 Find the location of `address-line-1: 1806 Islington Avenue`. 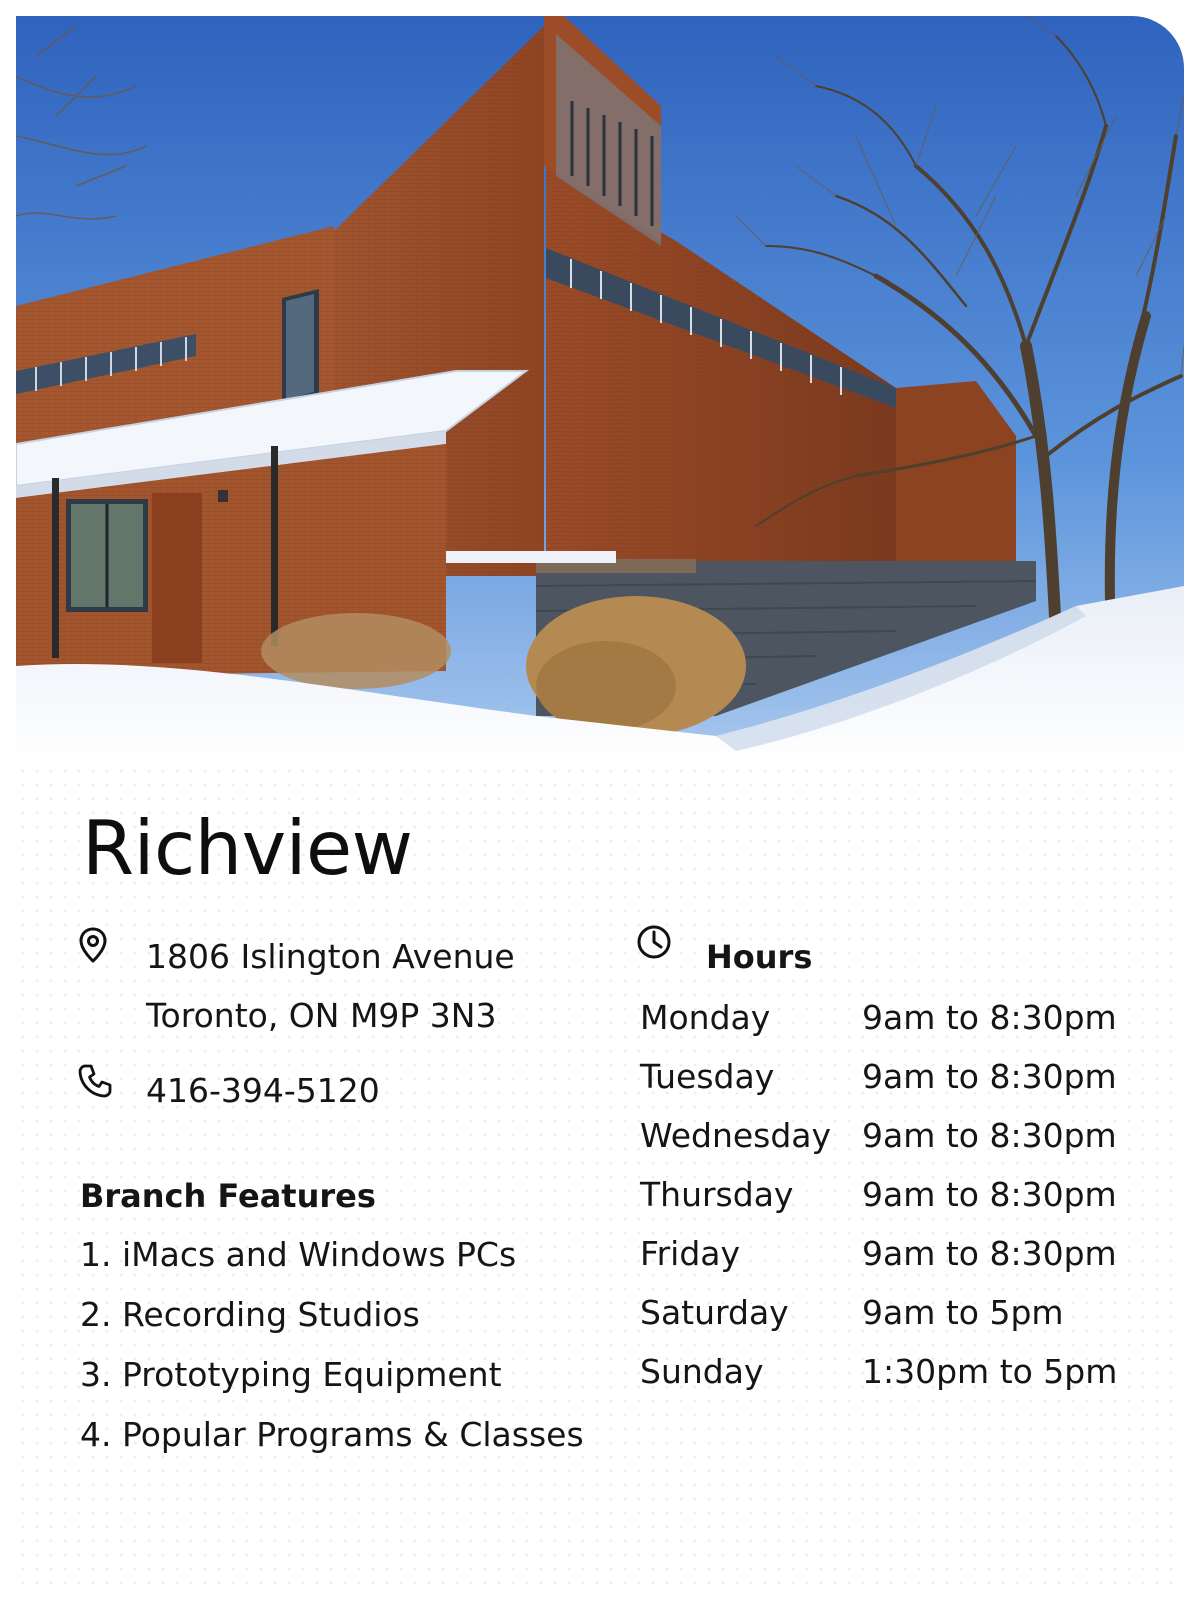

address-line-1: 1806 Islington Avenue is located at coordinates (330, 956).